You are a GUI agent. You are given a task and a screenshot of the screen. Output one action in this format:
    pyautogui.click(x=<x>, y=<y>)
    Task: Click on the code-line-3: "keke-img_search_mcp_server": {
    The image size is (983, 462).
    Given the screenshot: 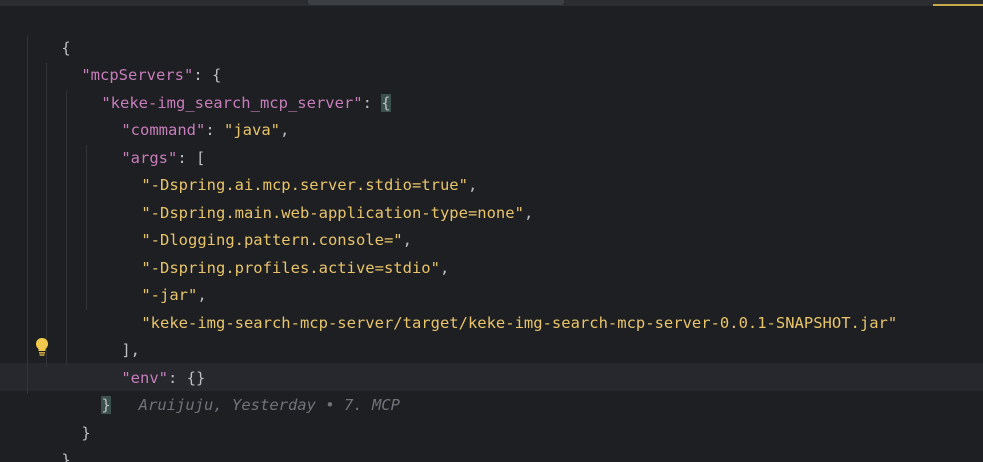 What is the action you would take?
    pyautogui.click(x=227, y=86)
    